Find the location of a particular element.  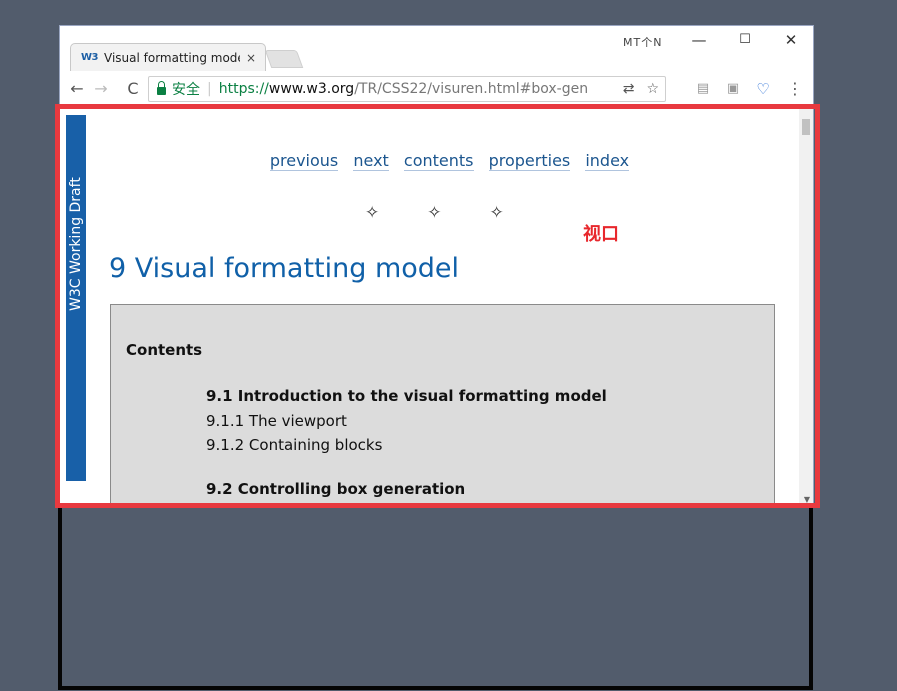

reload-icon: C is located at coordinates (133, 89).